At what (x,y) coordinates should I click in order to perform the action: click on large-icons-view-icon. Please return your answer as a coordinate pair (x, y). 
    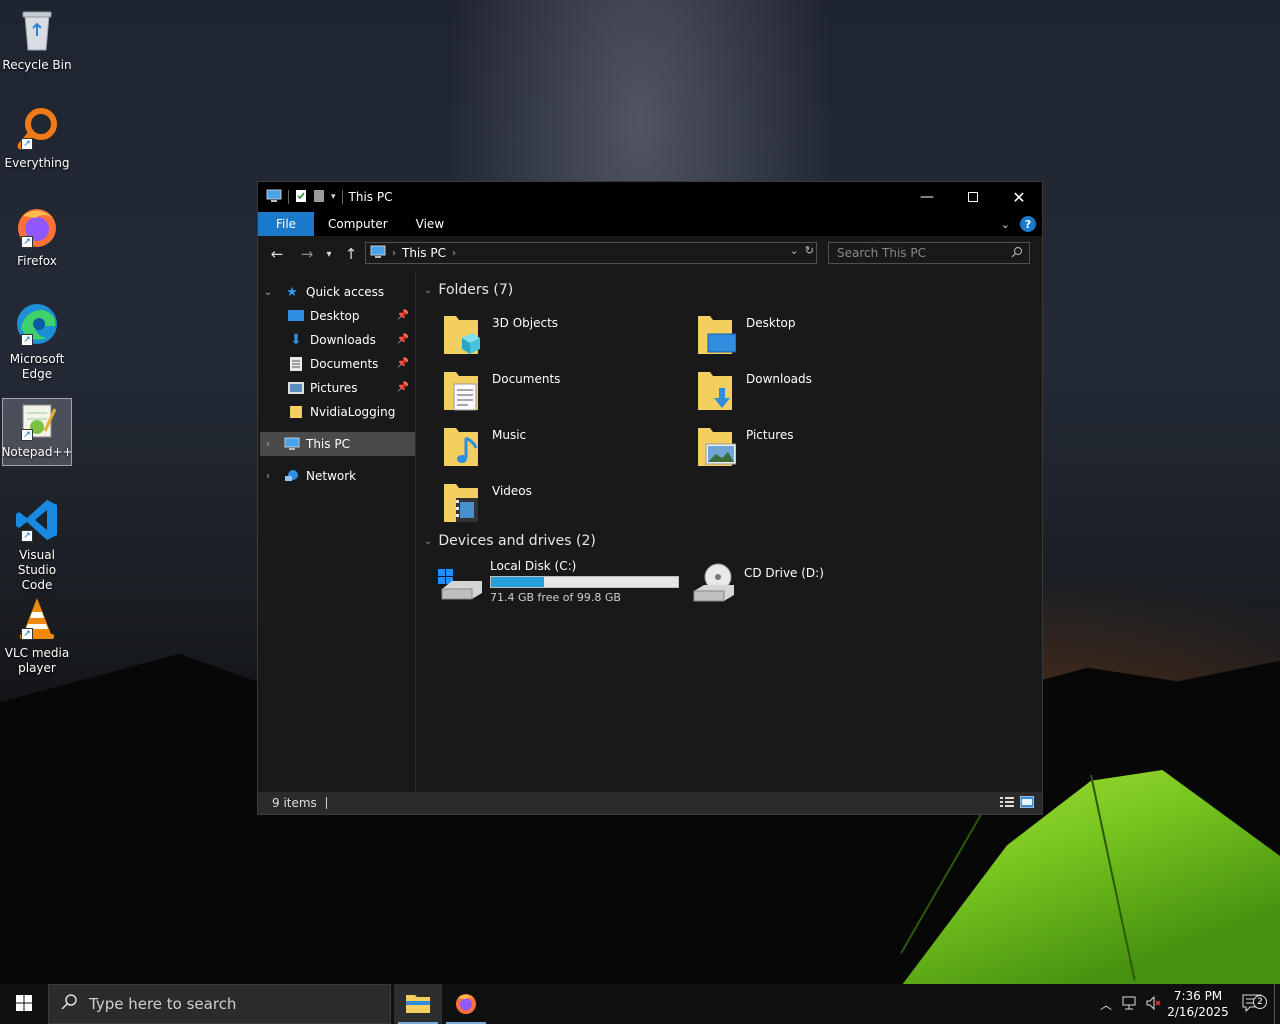
    Looking at the image, I should click on (1027, 803).